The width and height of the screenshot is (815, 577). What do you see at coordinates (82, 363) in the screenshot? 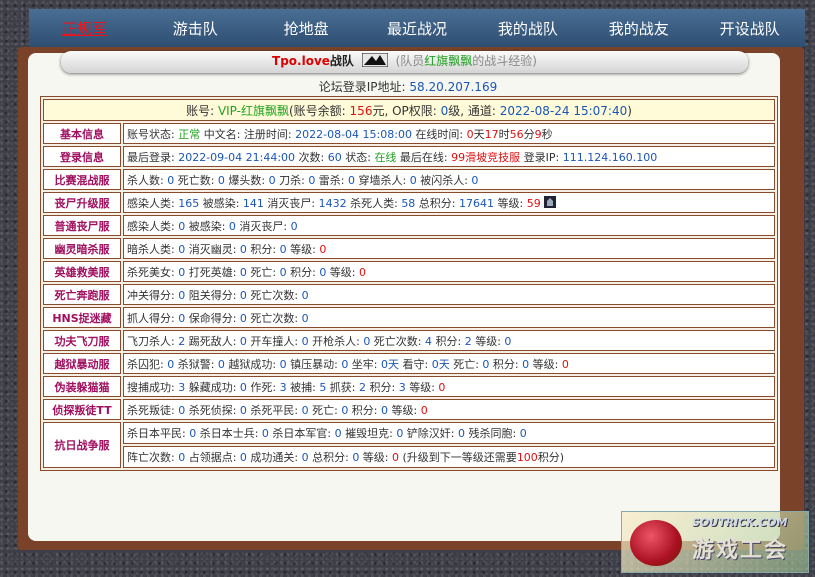
I see `server-label: 越狱暴动服` at bounding box center [82, 363].